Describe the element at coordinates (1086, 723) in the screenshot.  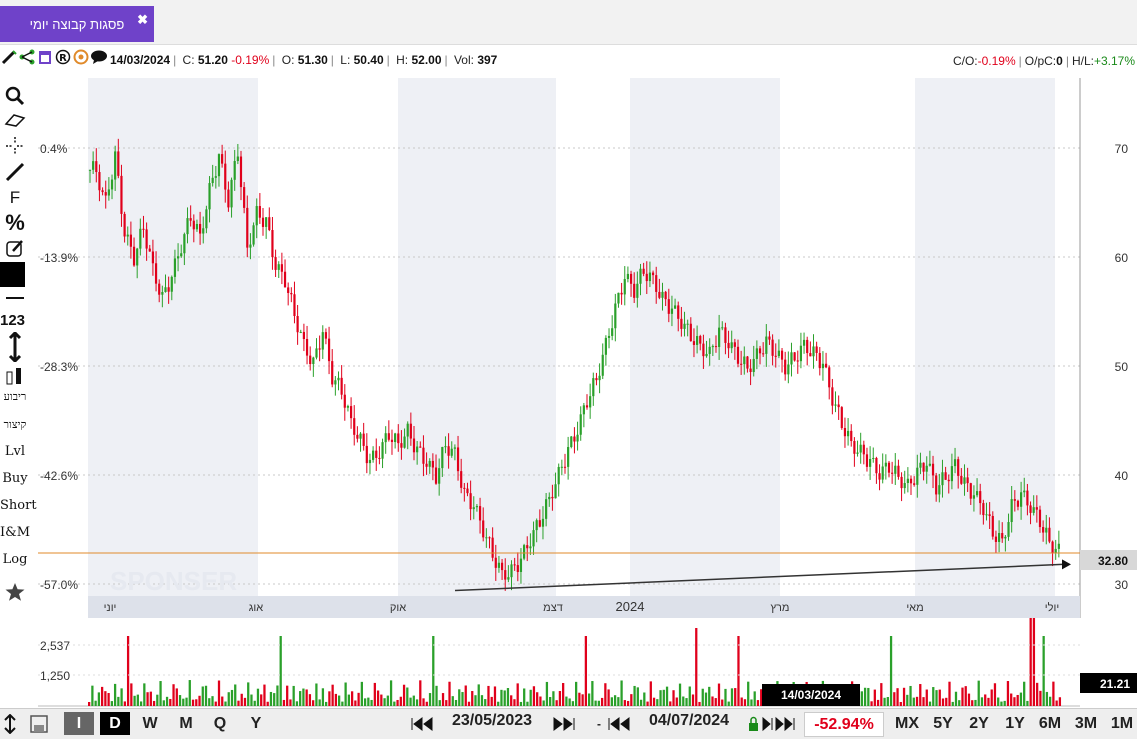
I see `range-3m-button: 3M` at that location.